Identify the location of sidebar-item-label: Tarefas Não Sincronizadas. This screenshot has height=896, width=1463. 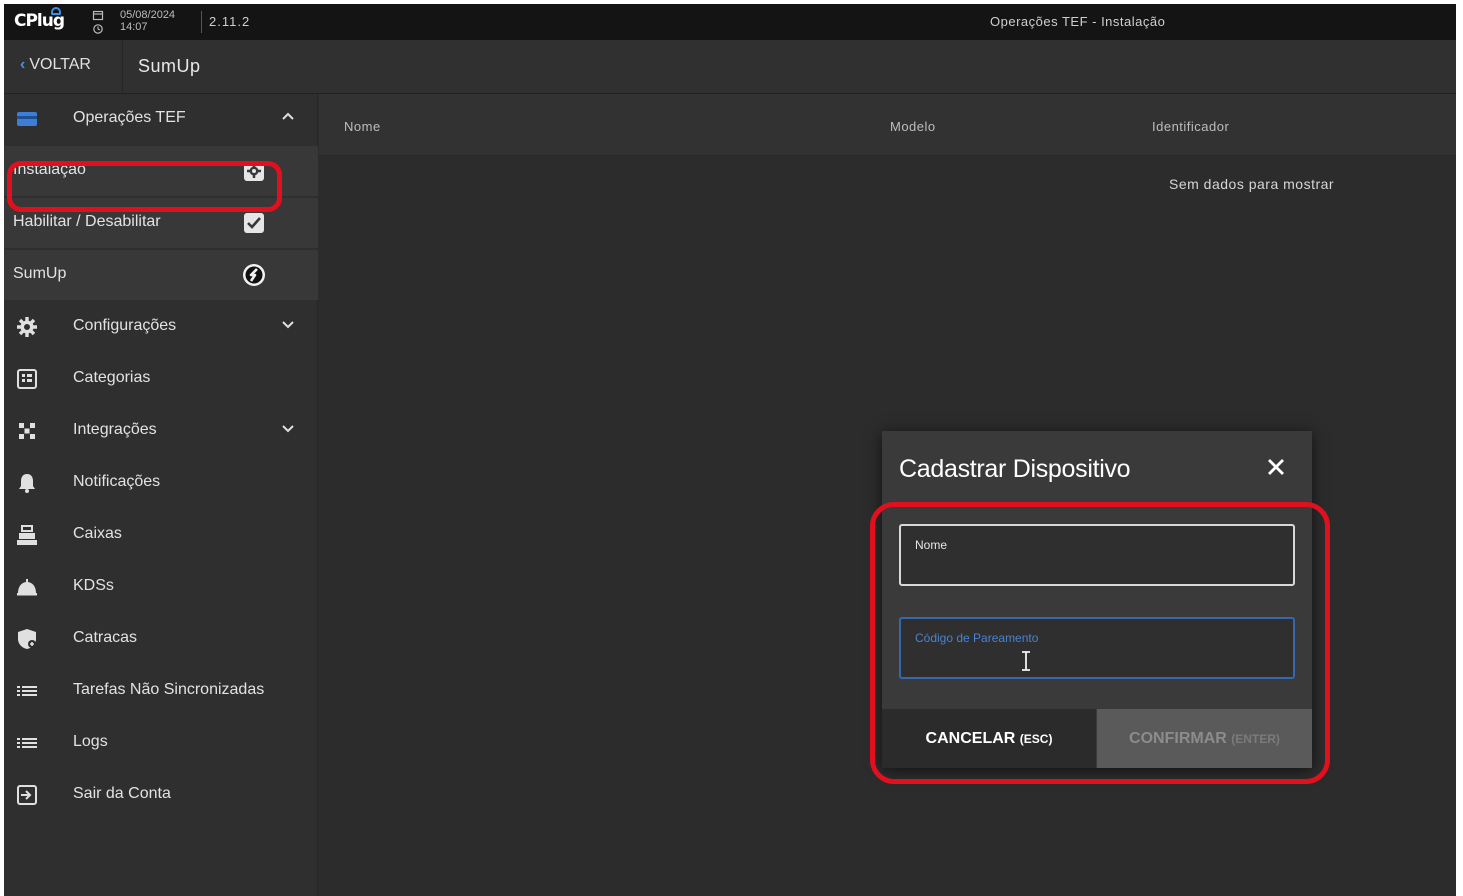
(169, 689).